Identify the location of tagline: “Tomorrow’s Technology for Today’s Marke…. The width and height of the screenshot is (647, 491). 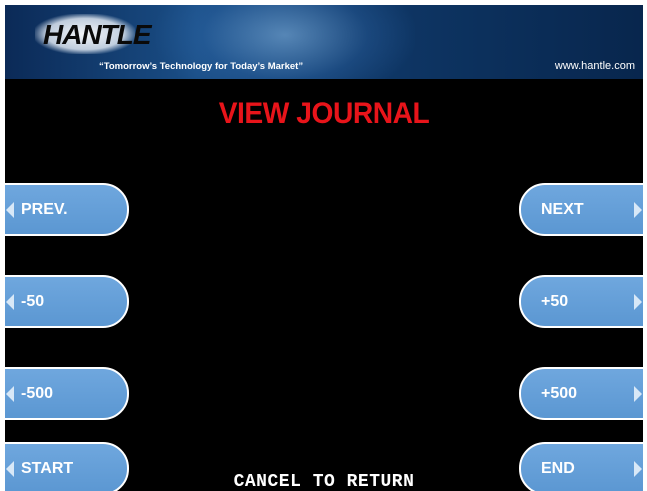
(201, 66).